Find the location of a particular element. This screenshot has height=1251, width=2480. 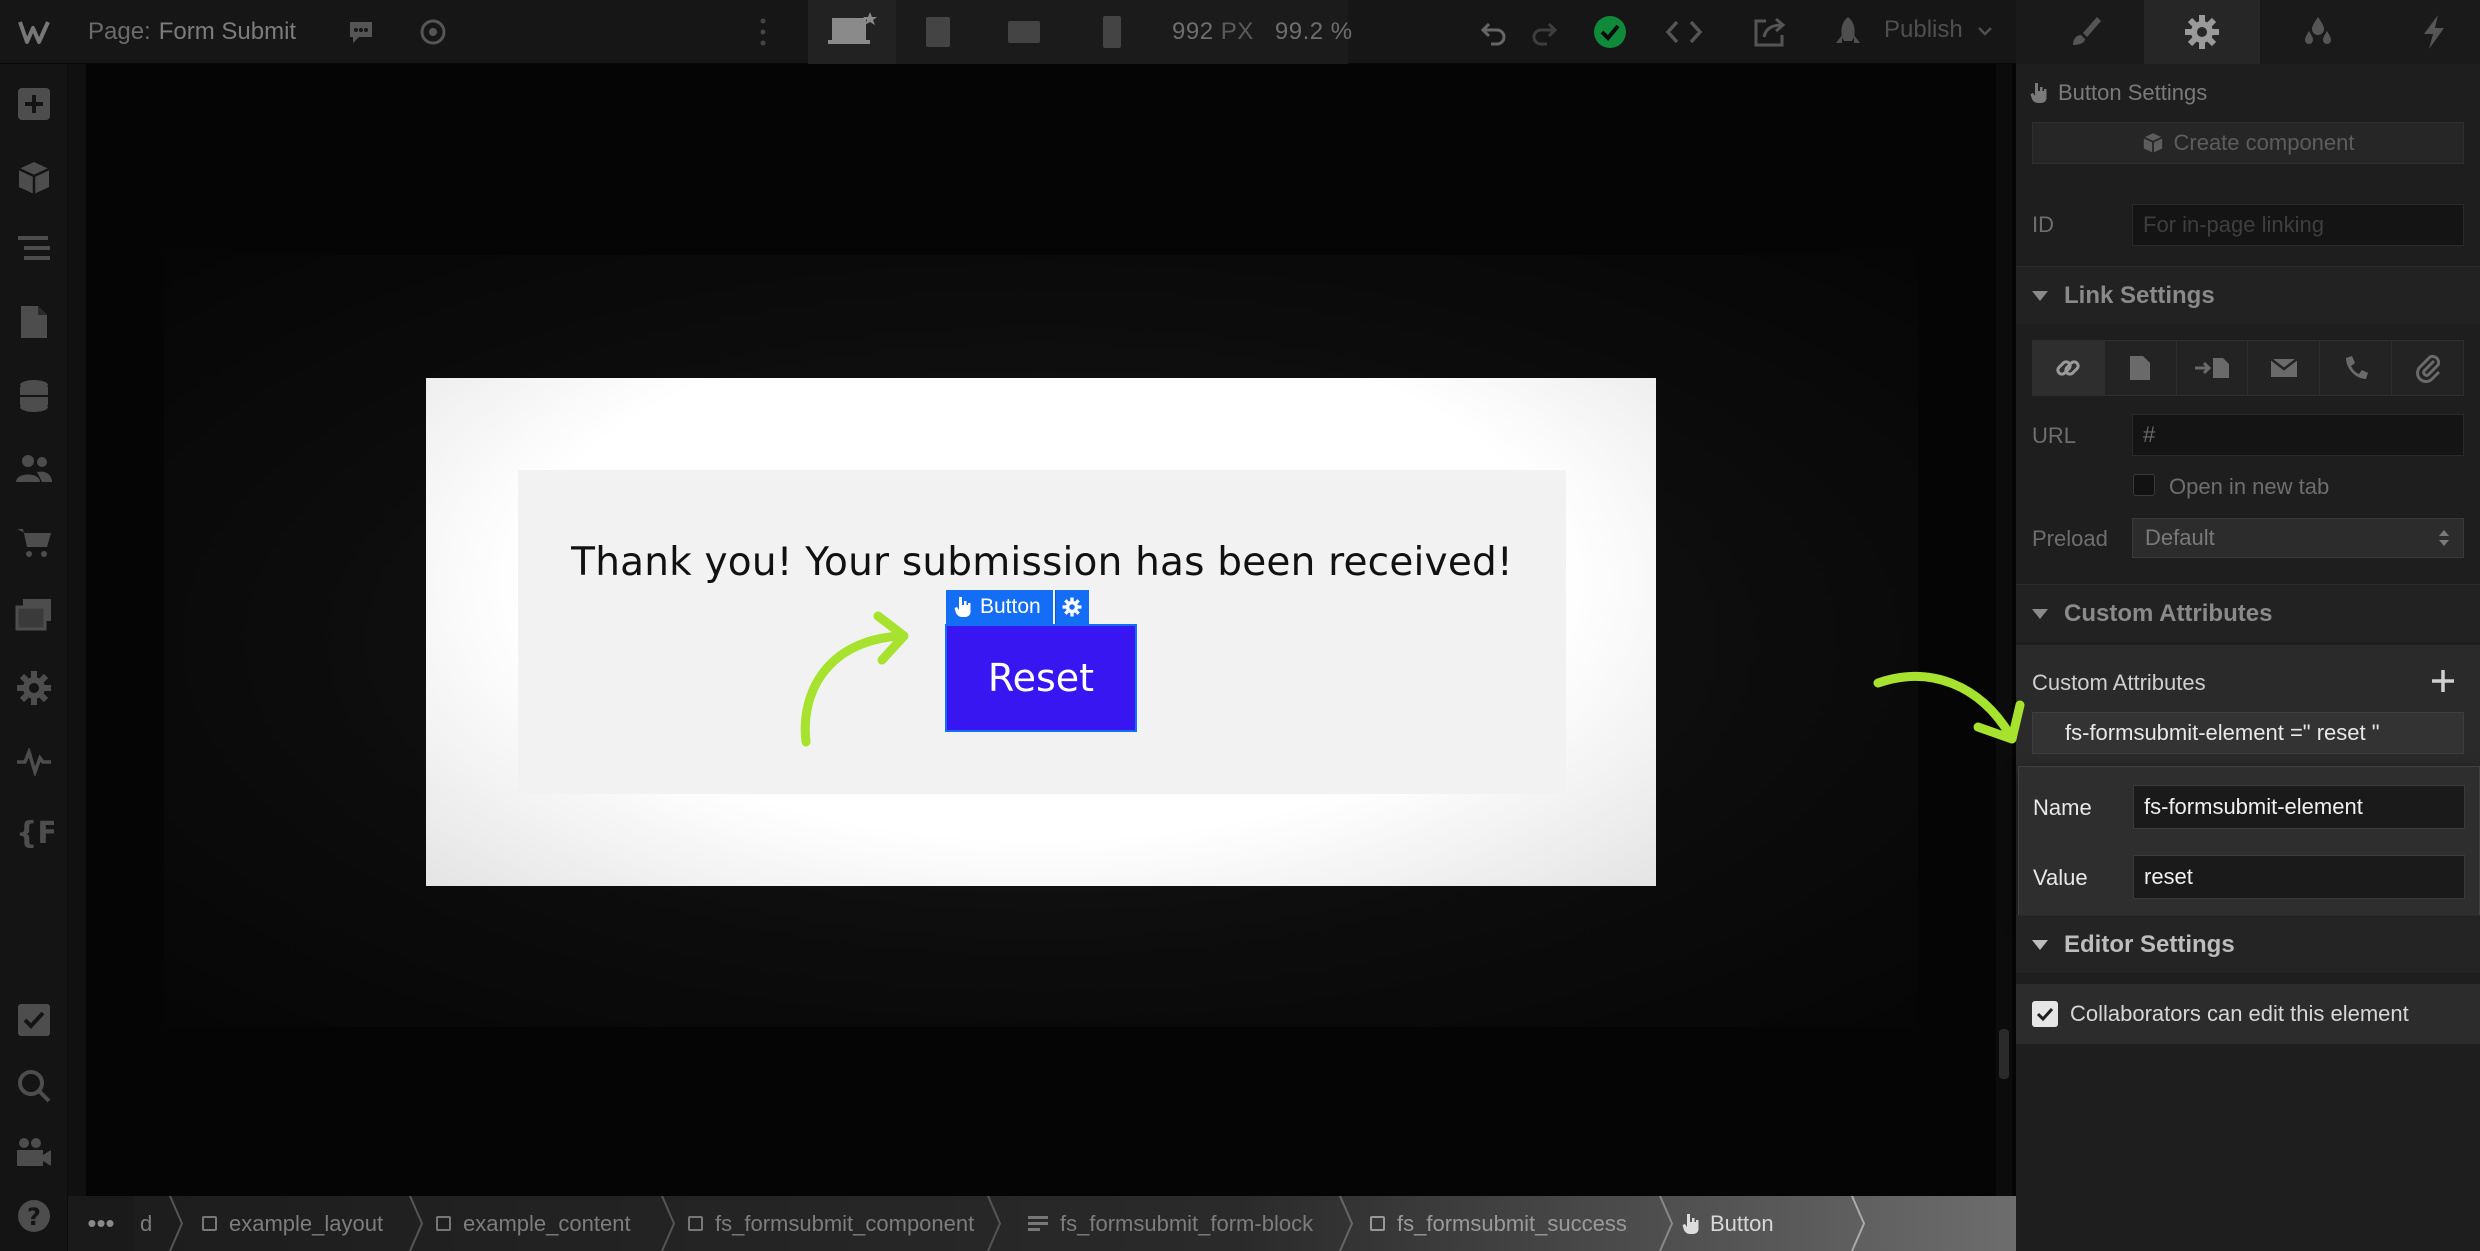

selected-element-tag: Button is located at coordinates (1017, 607).